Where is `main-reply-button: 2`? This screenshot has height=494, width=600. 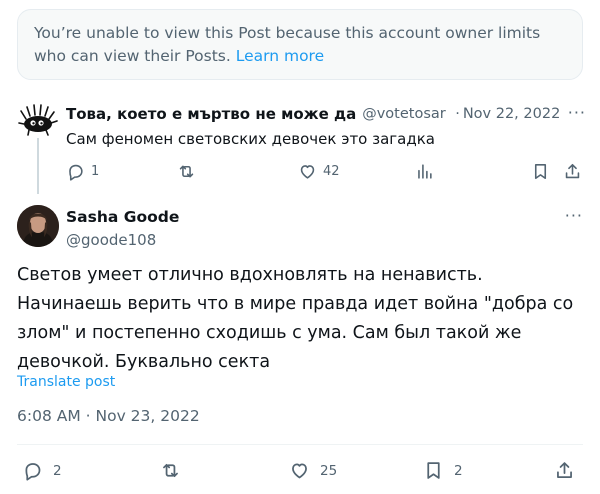 main-reply-button: 2 is located at coordinates (42, 470).